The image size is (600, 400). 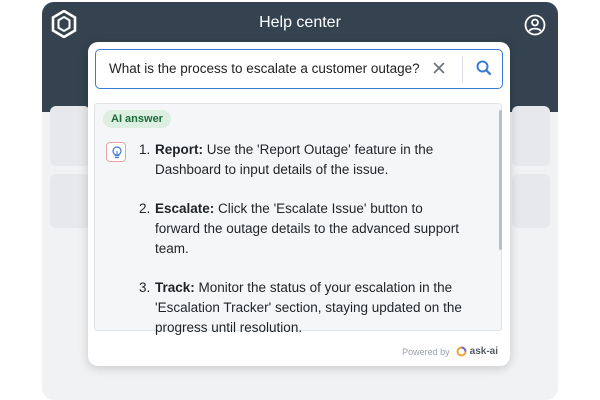 I want to click on search-divider, so click(x=462, y=69).